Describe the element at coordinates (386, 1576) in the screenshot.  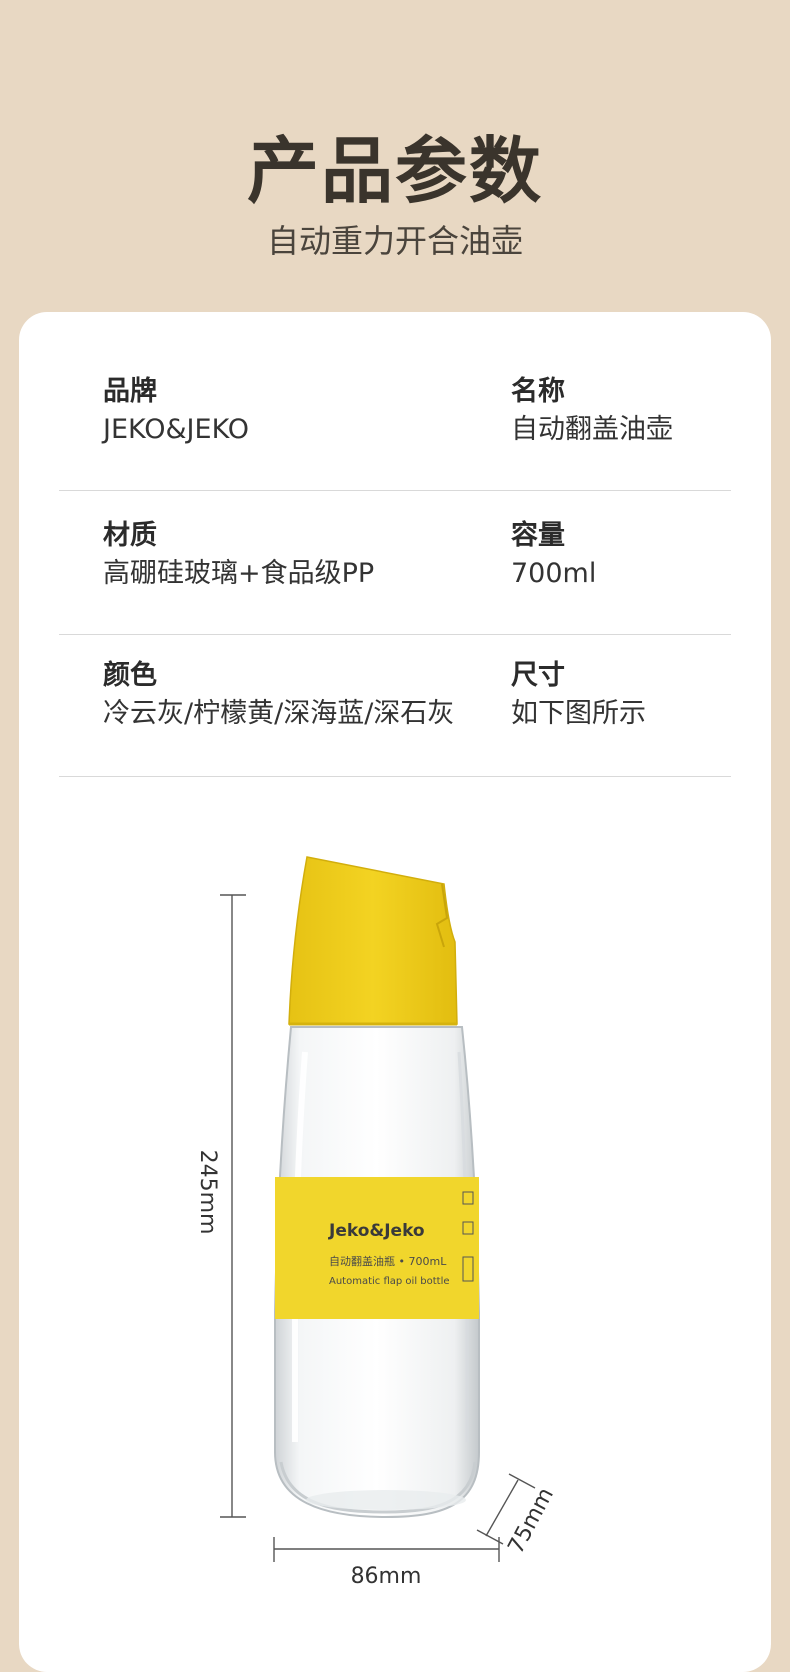
I see `width-label: 86mm` at that location.